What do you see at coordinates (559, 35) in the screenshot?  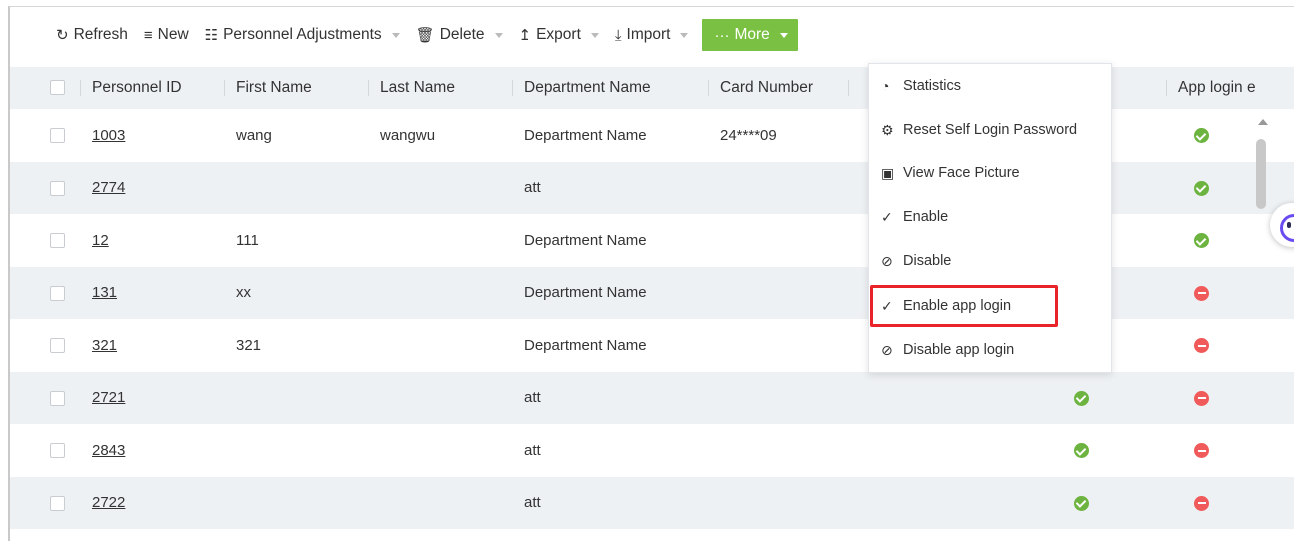 I see `export-button: ↥ Export` at bounding box center [559, 35].